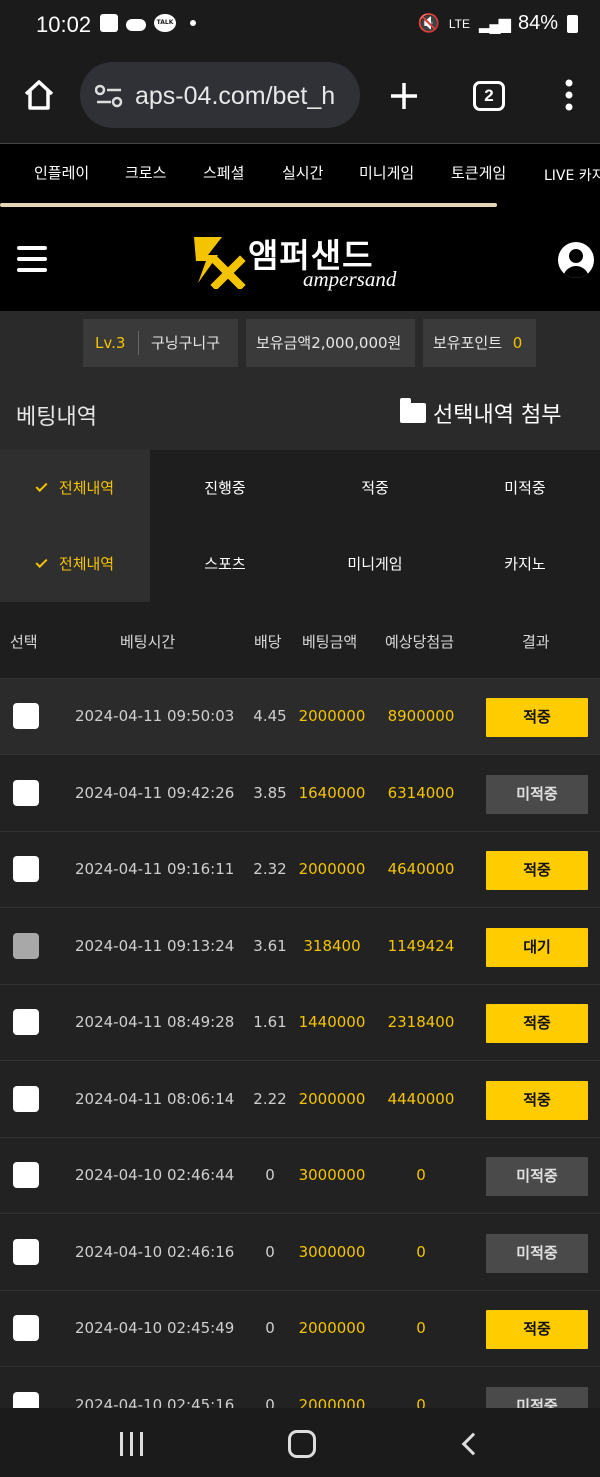  I want to click on new-tab-icon, so click(404, 96).